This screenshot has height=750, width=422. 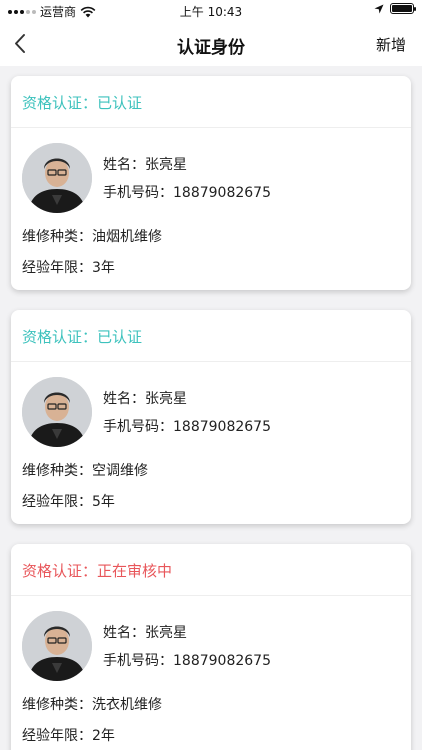 I want to click on status-bar: 运营商 上午 10:43, so click(x=211, y=11).